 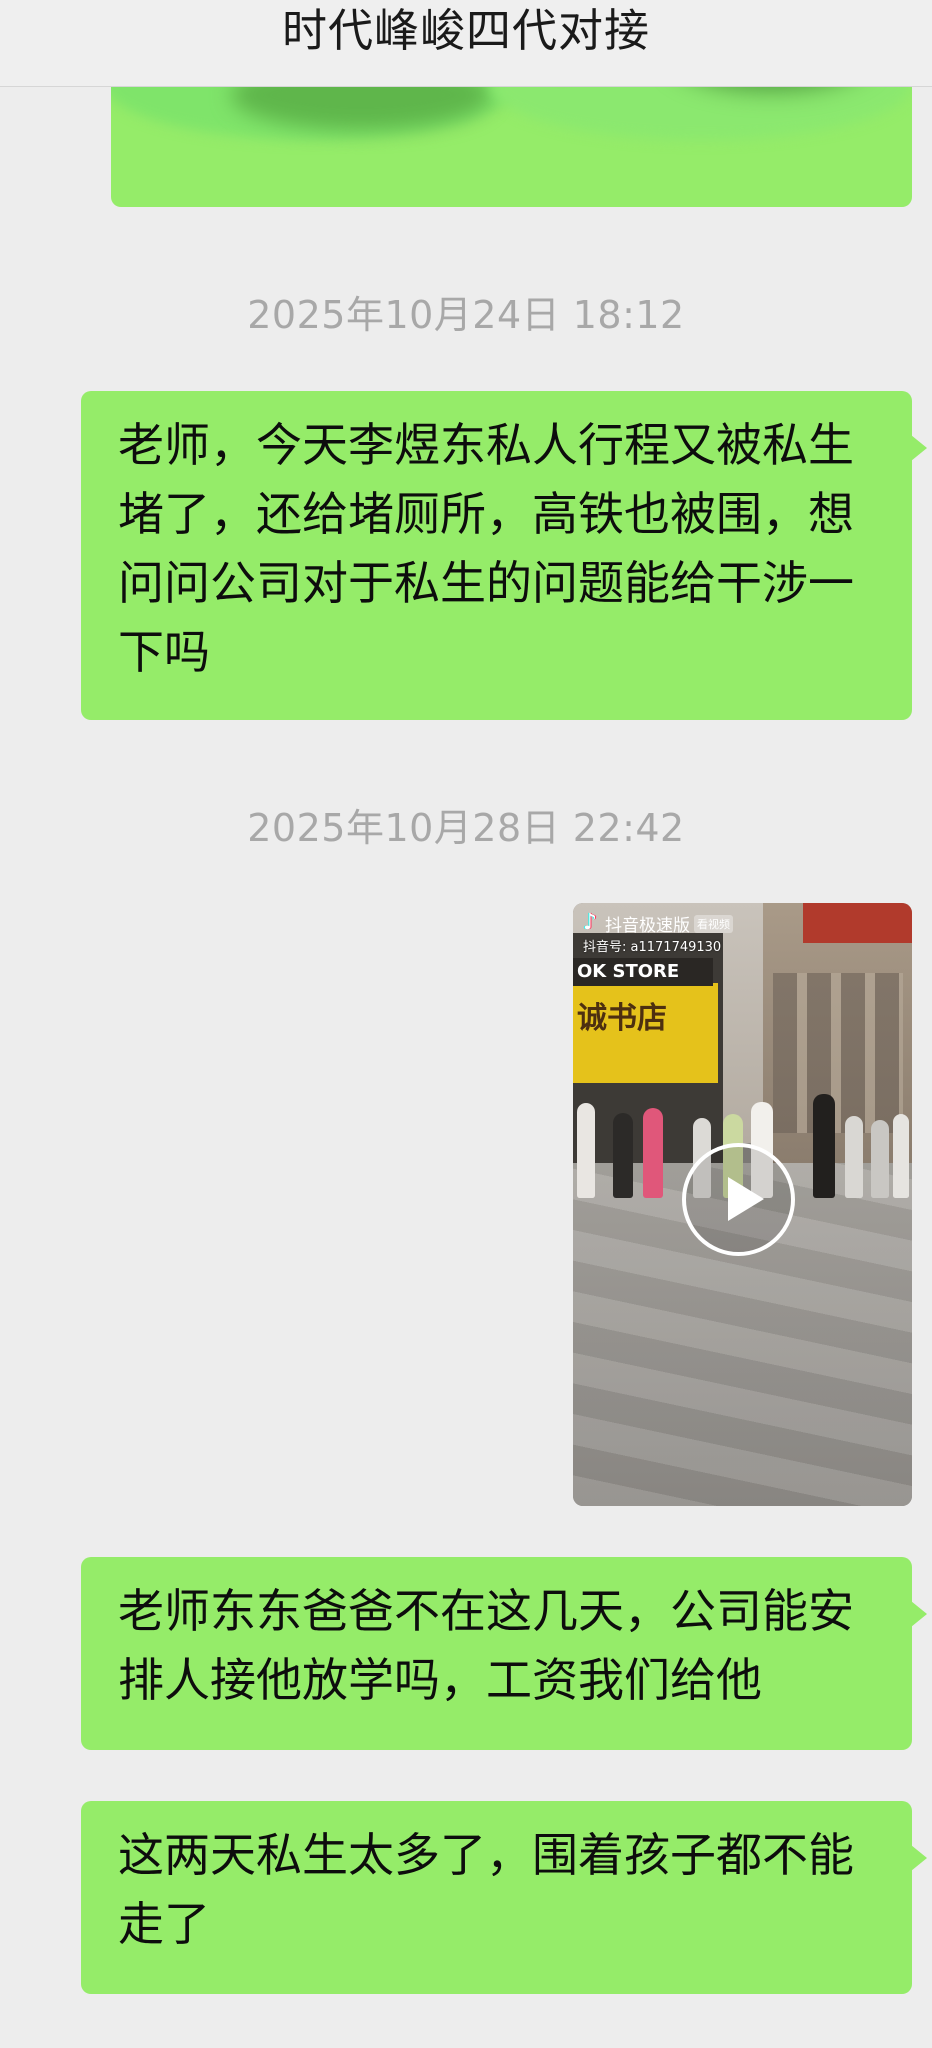 What do you see at coordinates (713, 923) in the screenshot?
I see `video-badge: 看视频` at bounding box center [713, 923].